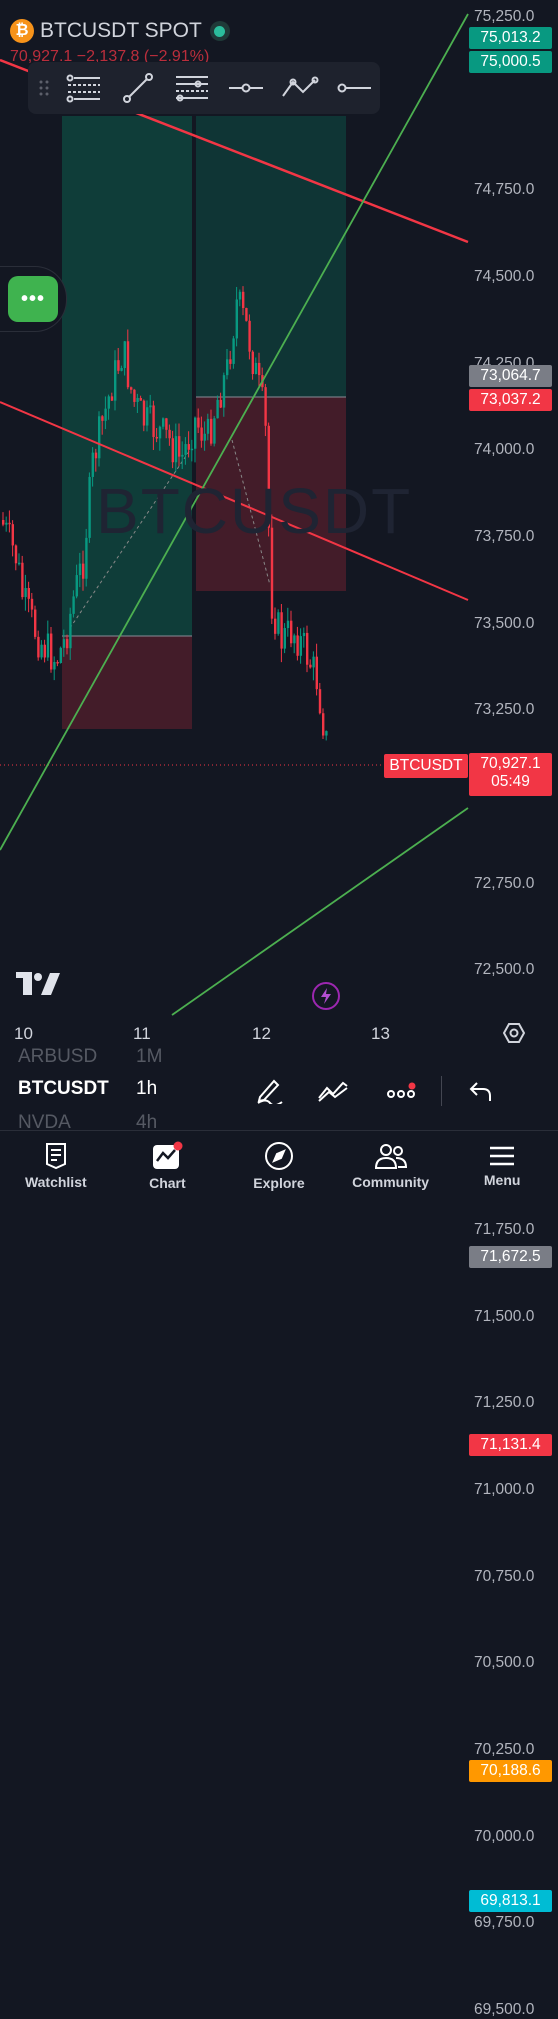 Image resolution: width=558 pixels, height=2019 pixels. Describe the element at coordinates (56, 1166) in the screenshot. I see `nav-watchlist: Watchlist` at that location.